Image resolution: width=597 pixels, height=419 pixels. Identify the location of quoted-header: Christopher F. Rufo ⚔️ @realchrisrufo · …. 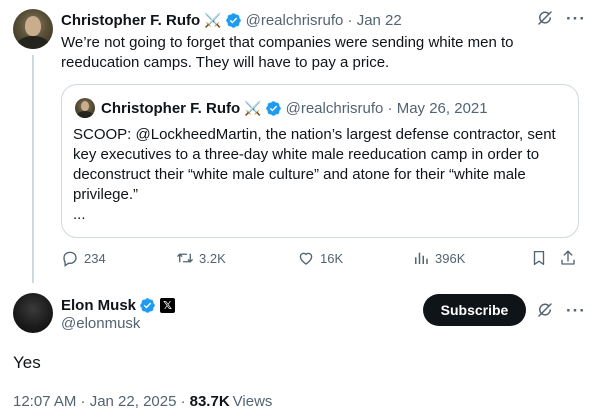
(294, 108).